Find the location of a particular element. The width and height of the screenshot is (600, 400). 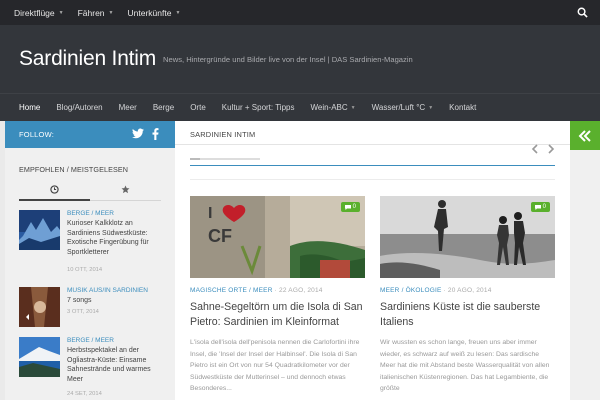

nav-item-meer: Meer is located at coordinates (128, 107).